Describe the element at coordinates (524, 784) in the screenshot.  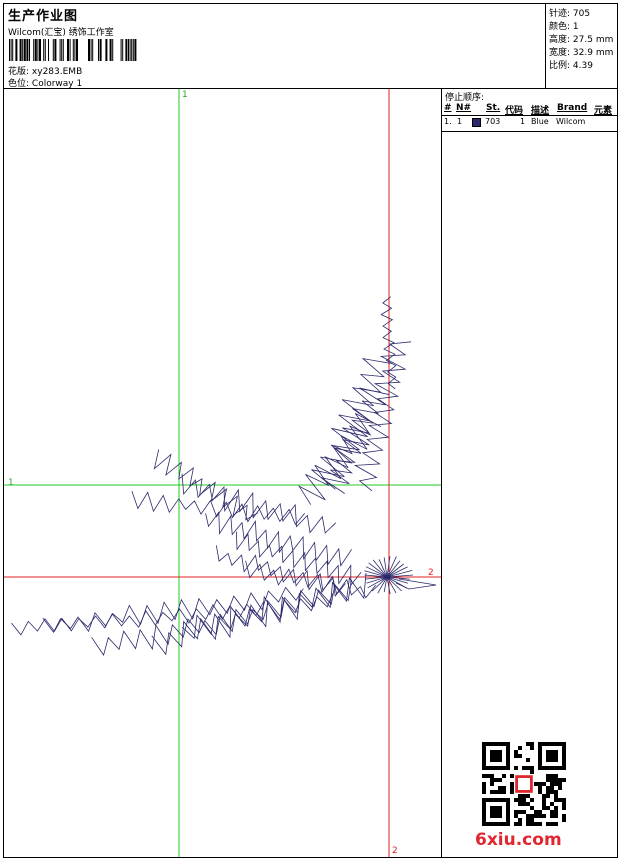
I see `qr-code` at that location.